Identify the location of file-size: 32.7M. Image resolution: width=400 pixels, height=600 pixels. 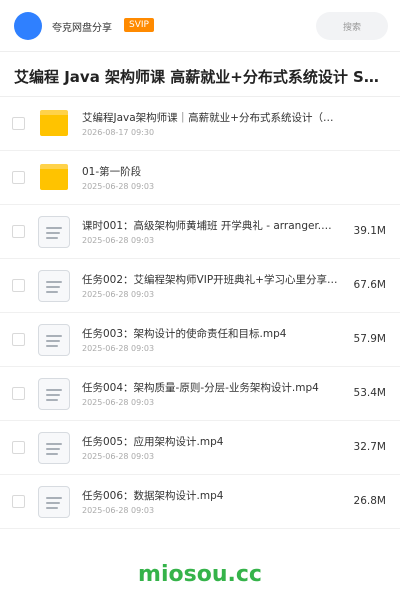
(369, 447).